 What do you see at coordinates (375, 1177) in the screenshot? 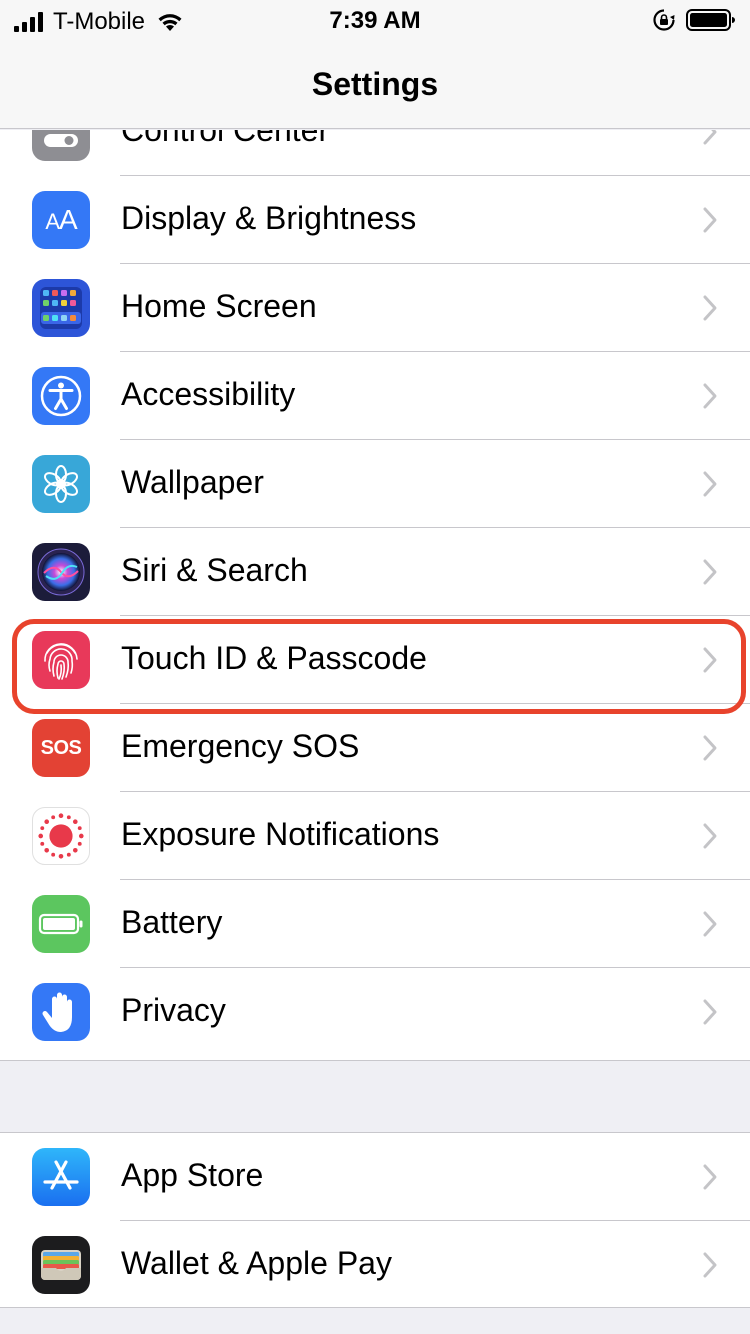
I see `settings-row-app-store: App Store` at bounding box center [375, 1177].